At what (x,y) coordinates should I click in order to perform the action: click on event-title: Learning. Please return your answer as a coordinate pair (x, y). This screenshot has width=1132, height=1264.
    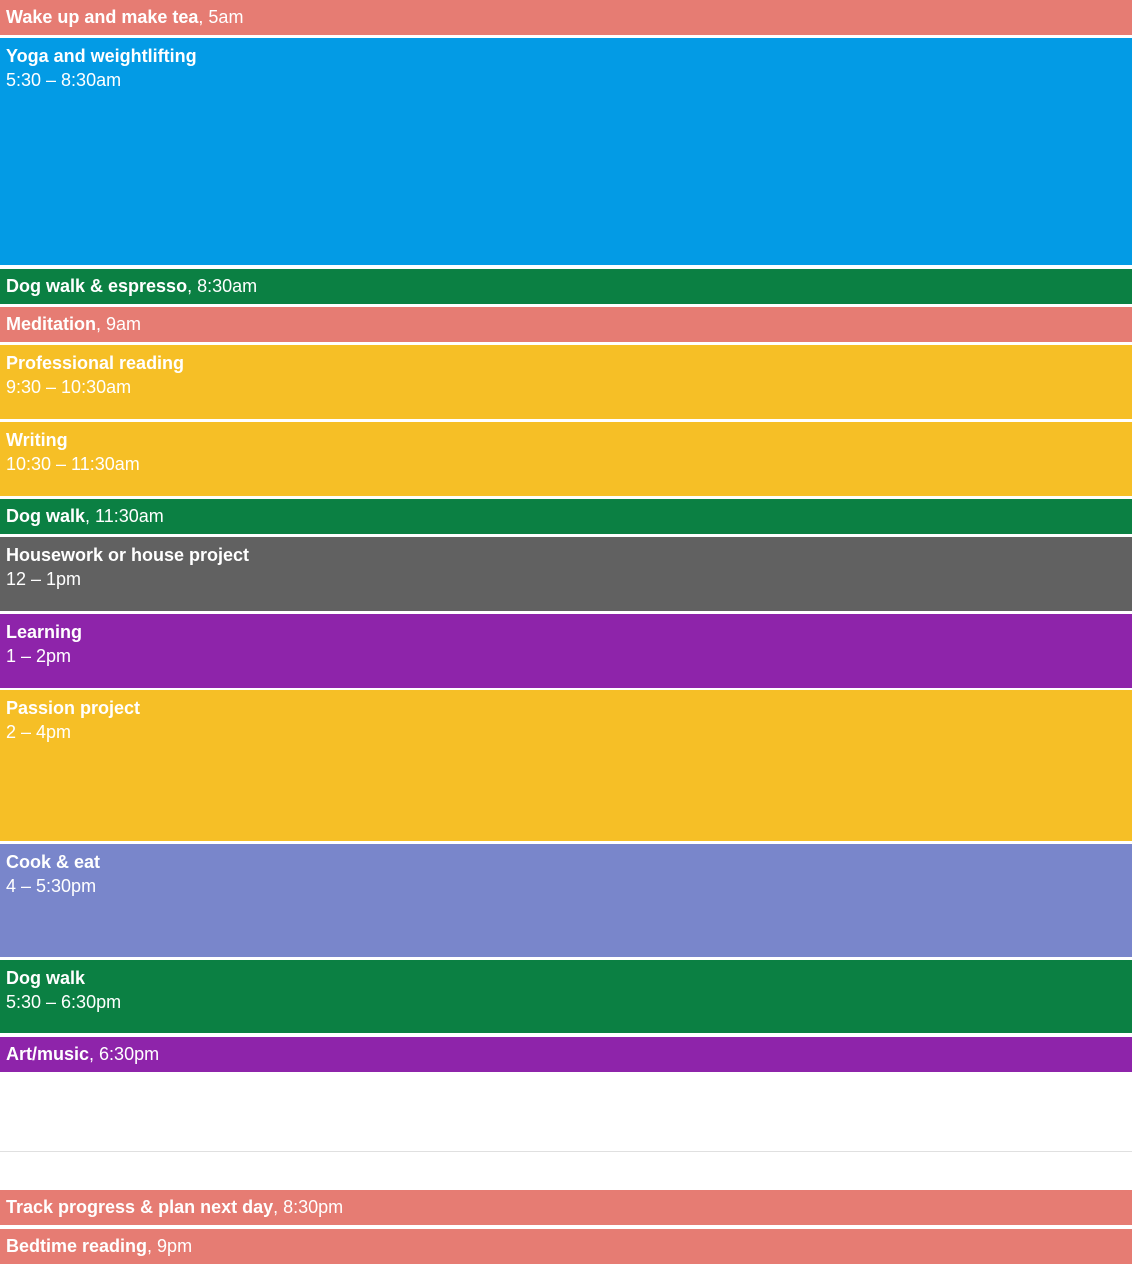
    Looking at the image, I should click on (44, 632).